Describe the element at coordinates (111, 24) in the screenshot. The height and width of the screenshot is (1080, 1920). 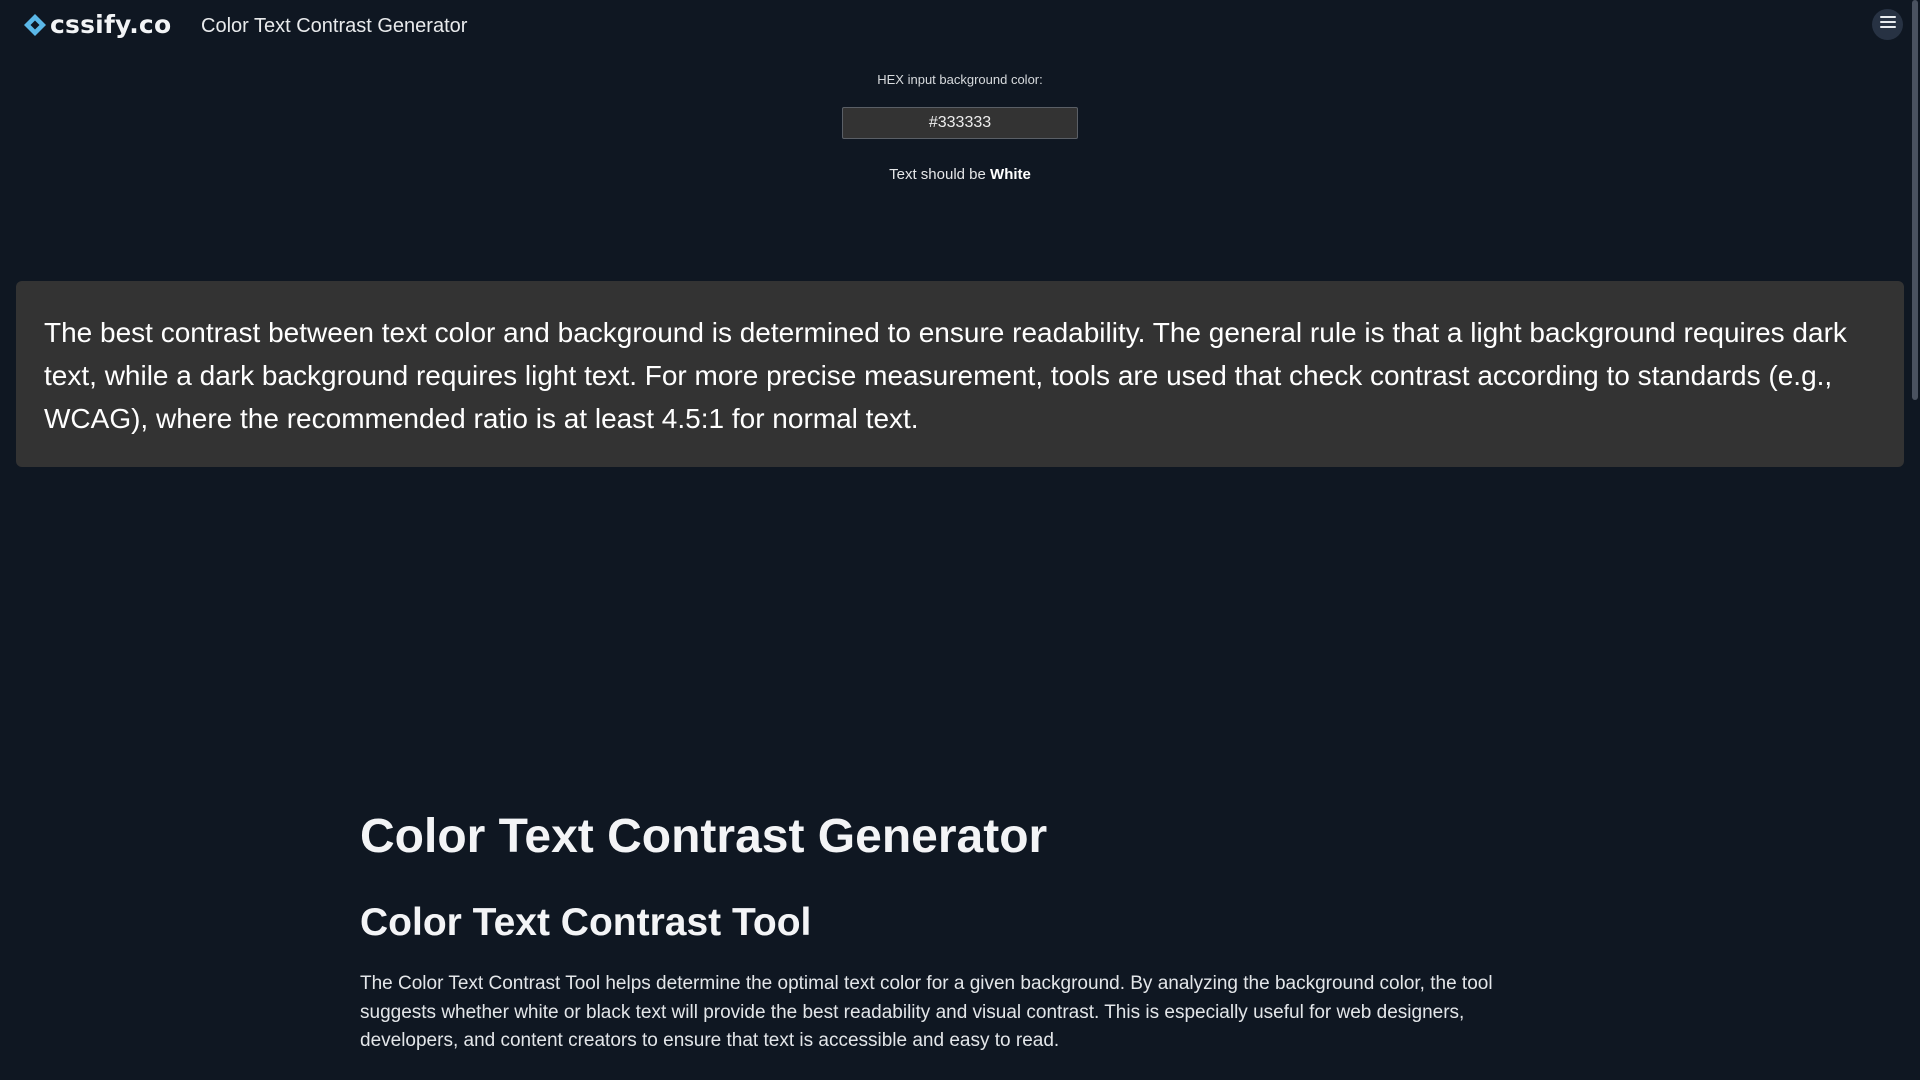
I see `logo-text: cssify.co` at that location.